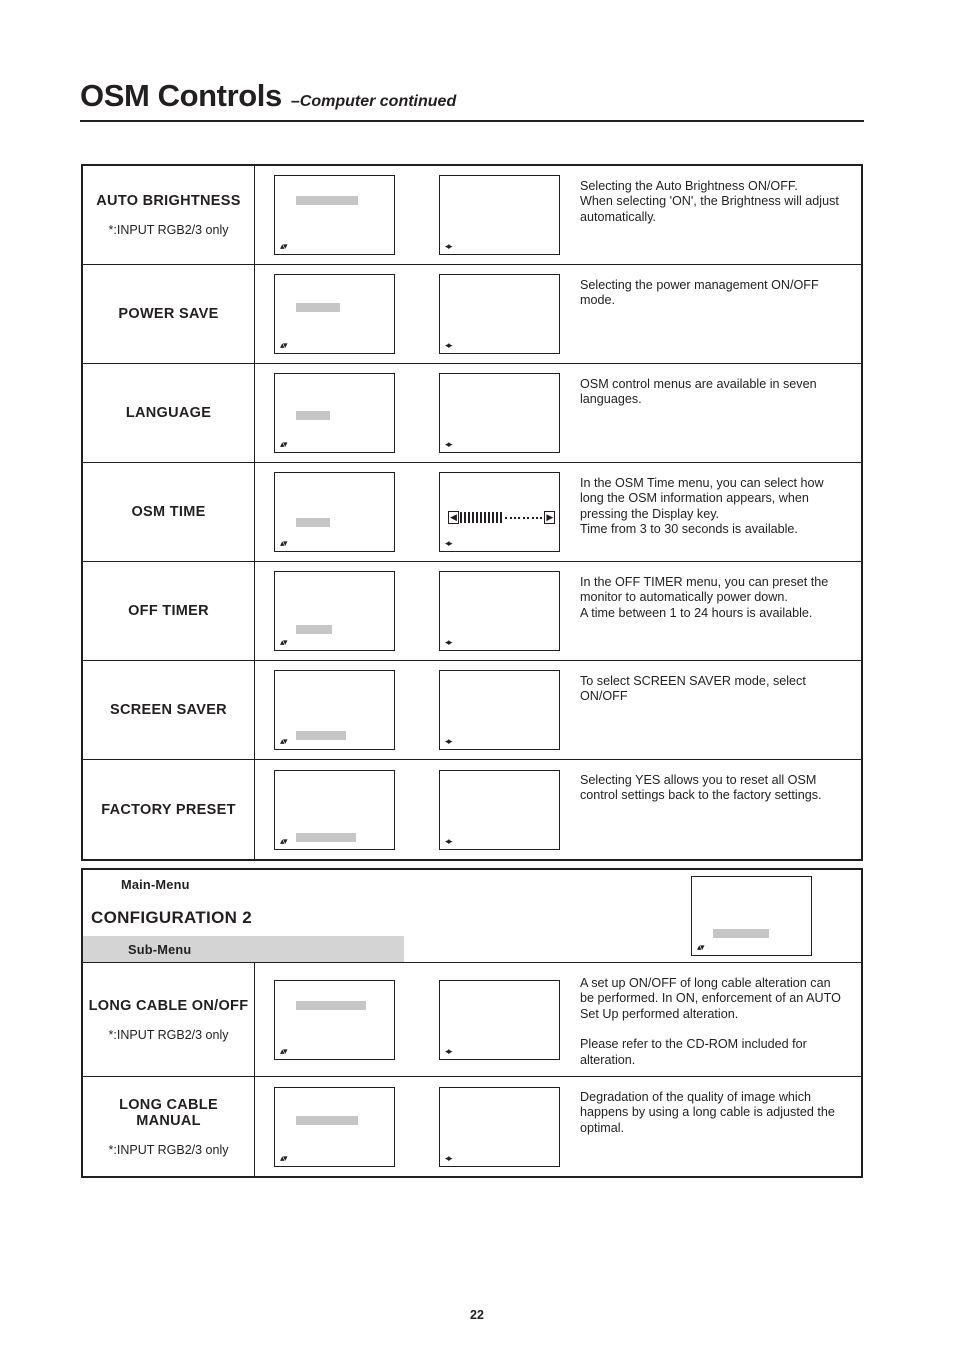  I want to click on slider-filled-ticks, so click(481, 517).